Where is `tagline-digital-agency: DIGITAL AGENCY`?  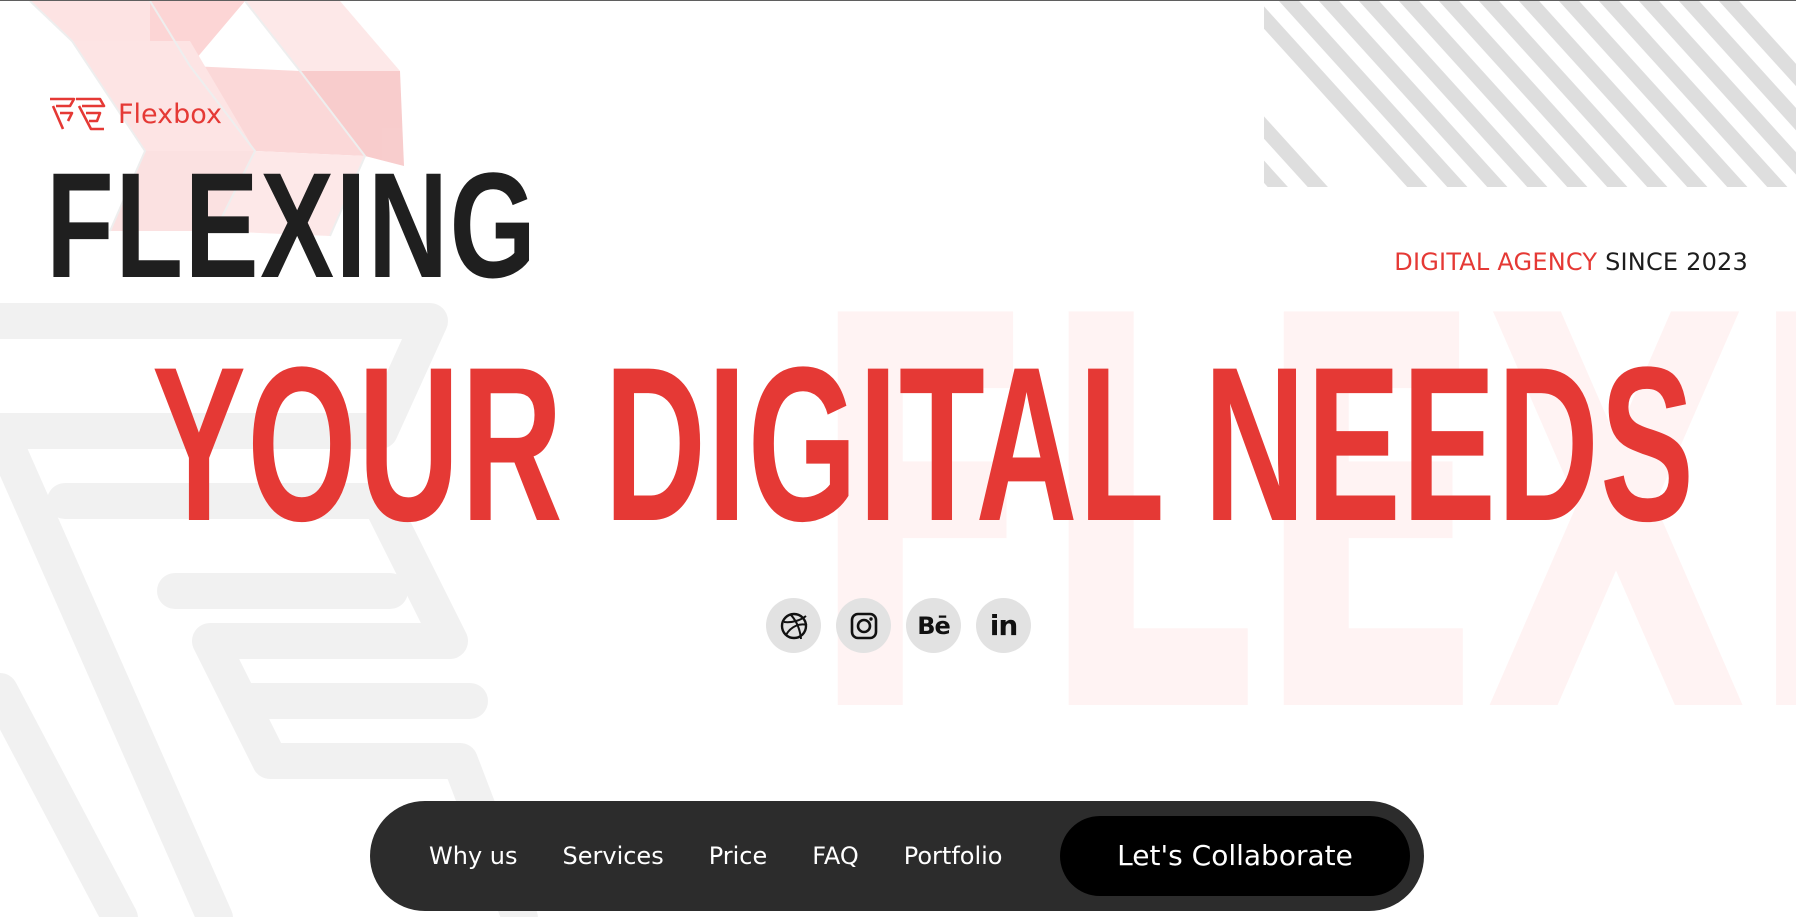 tagline-digital-agency: DIGITAL AGENCY is located at coordinates (1496, 262).